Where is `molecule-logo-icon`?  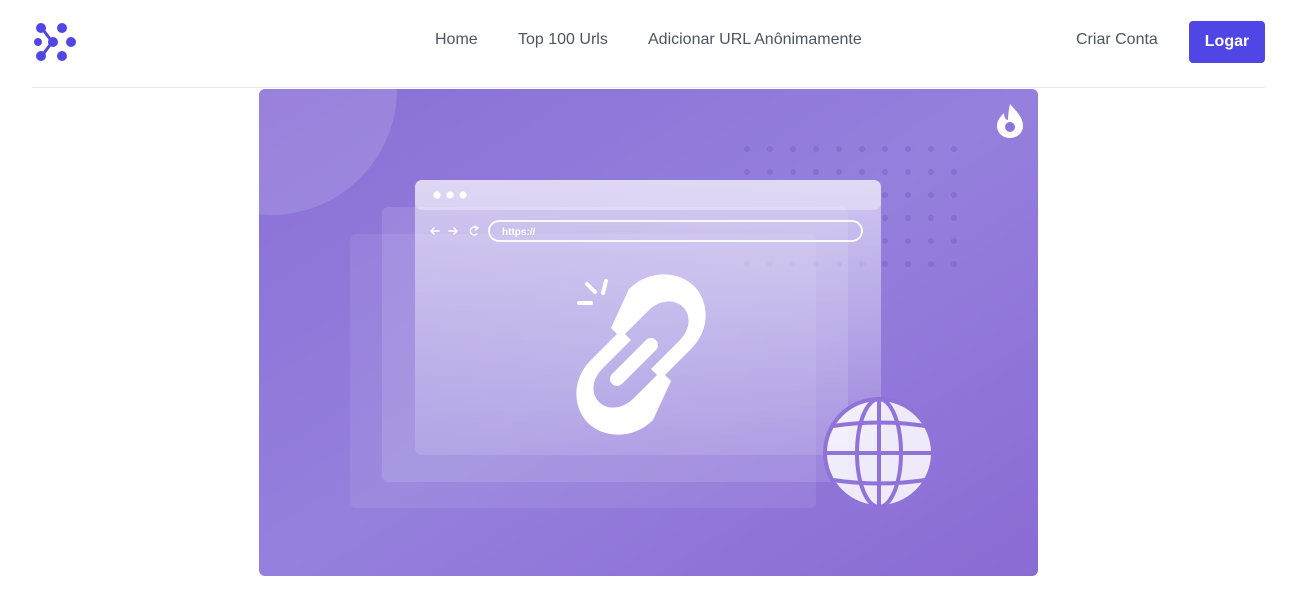
molecule-logo-icon is located at coordinates (55, 42).